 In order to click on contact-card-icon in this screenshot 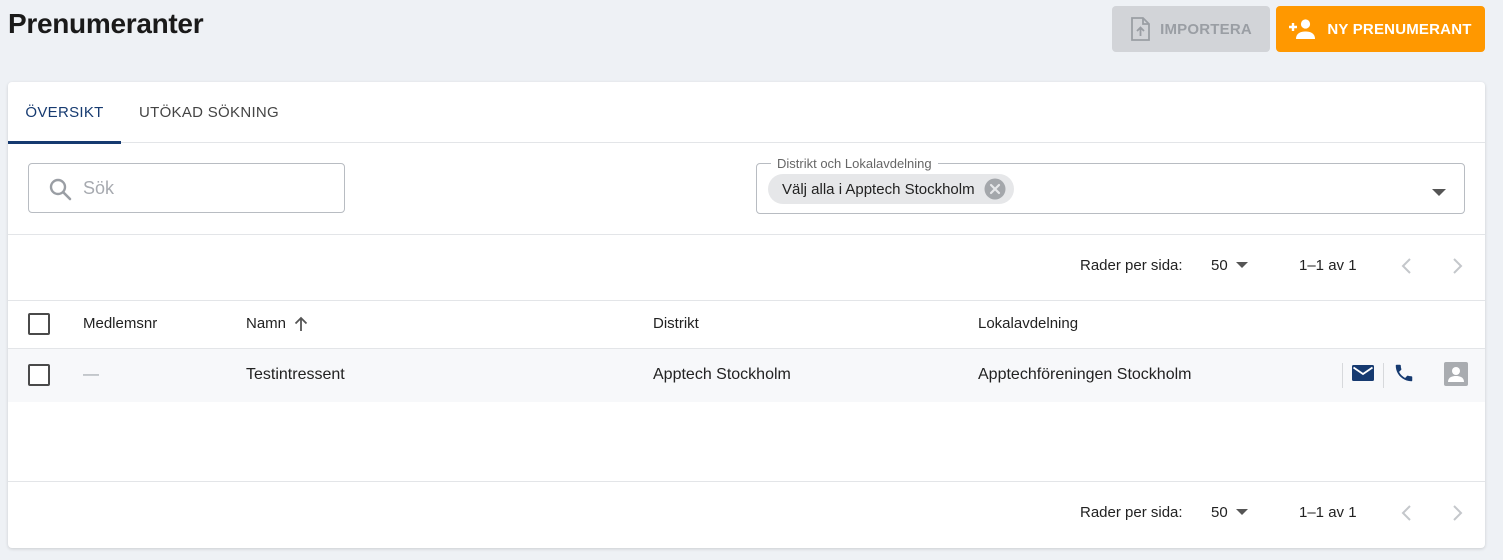, I will do `click(1456, 376)`.